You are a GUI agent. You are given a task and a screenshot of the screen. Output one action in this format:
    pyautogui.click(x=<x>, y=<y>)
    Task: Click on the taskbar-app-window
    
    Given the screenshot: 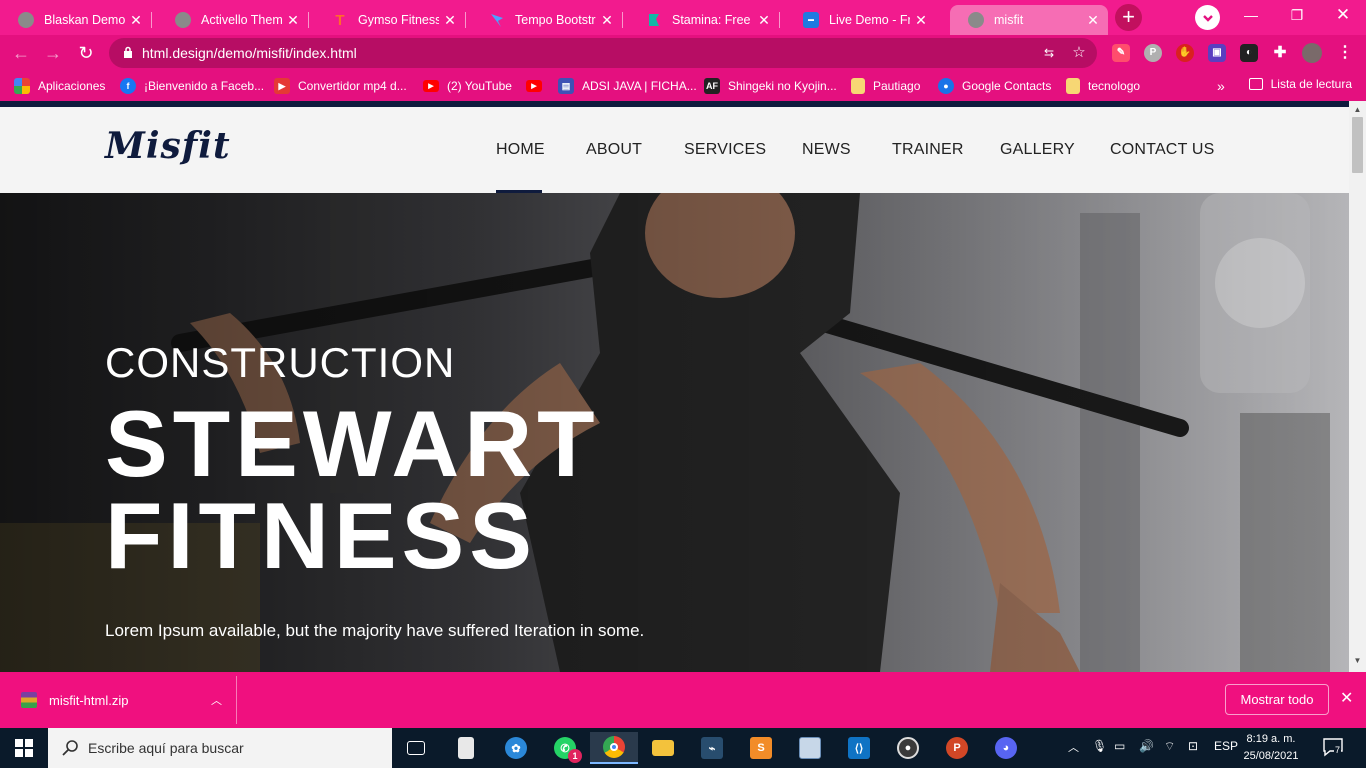 What is the action you would take?
    pyautogui.click(x=810, y=748)
    